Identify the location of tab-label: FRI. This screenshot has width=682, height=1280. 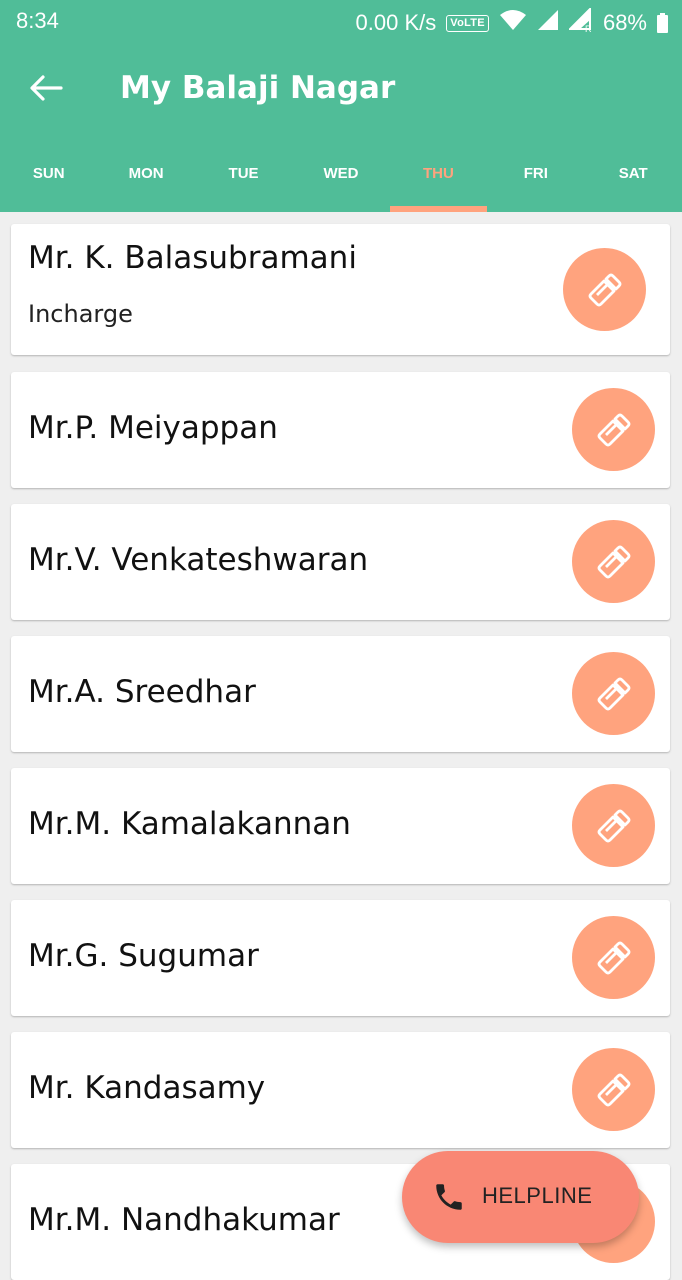
(535, 173).